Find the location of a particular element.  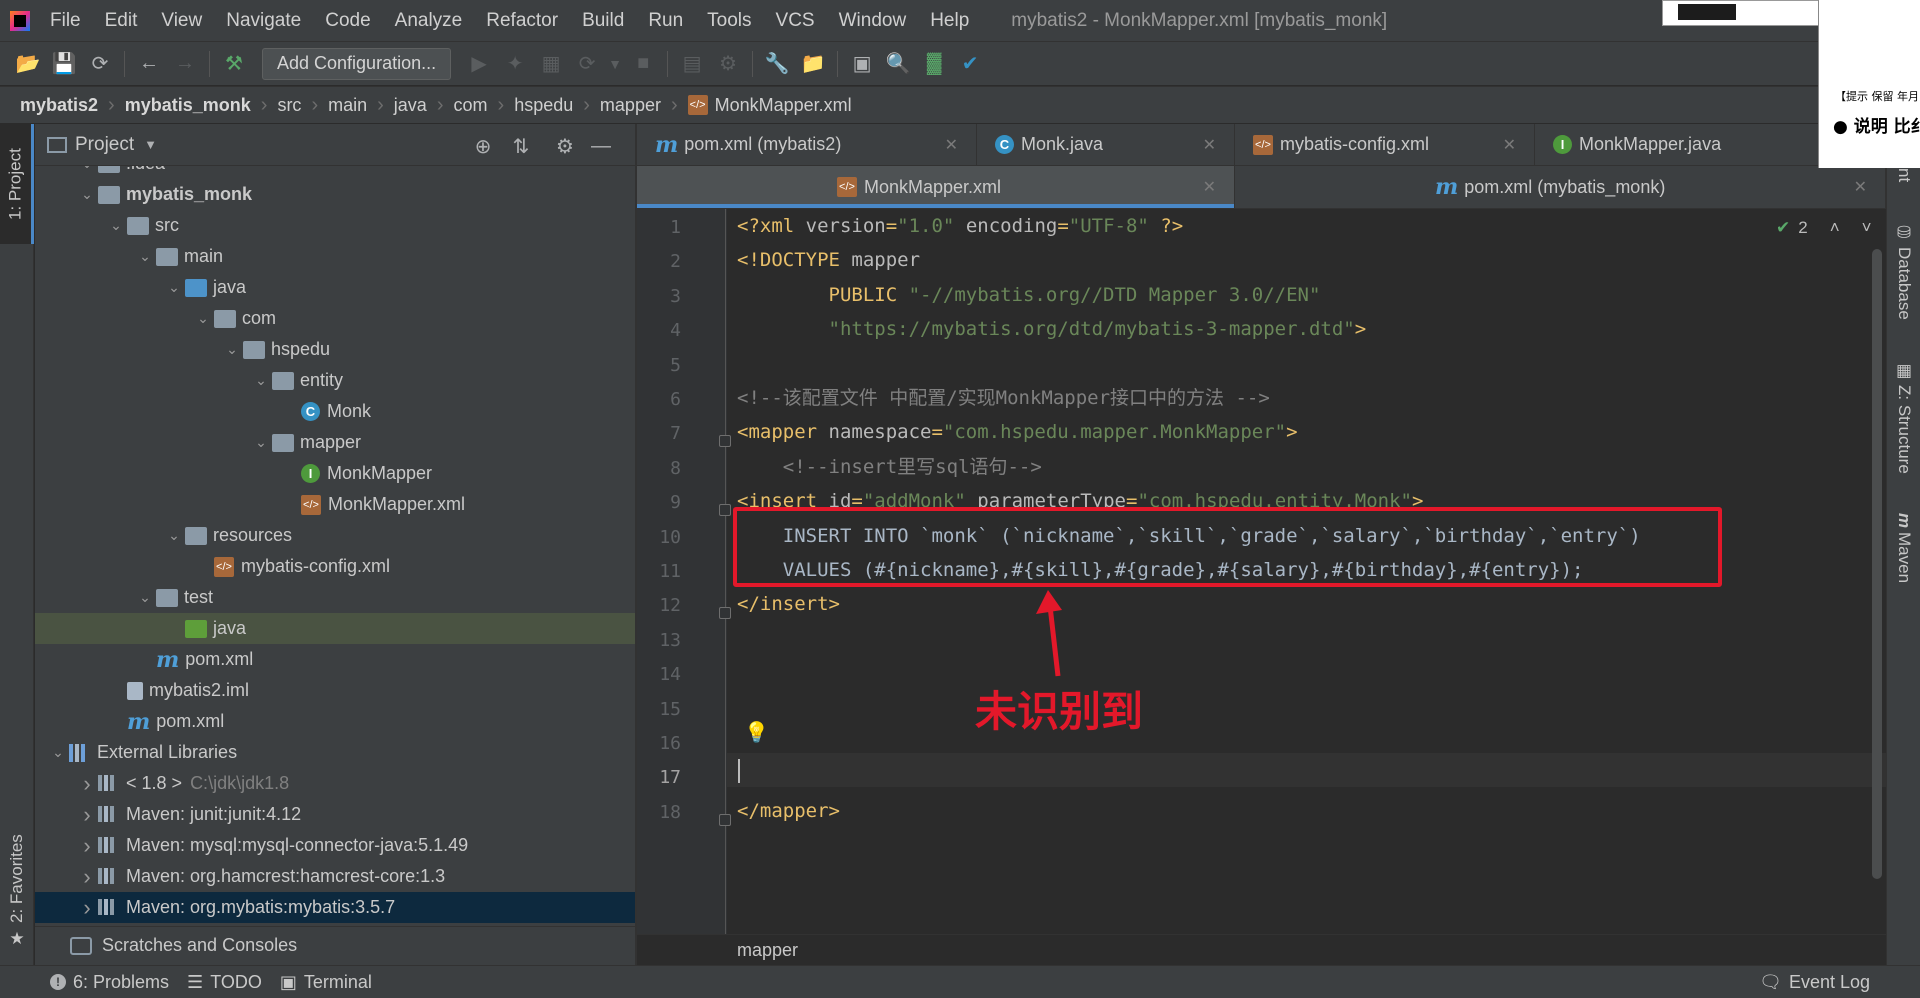

menu-edit: Edit is located at coordinates (121, 20).